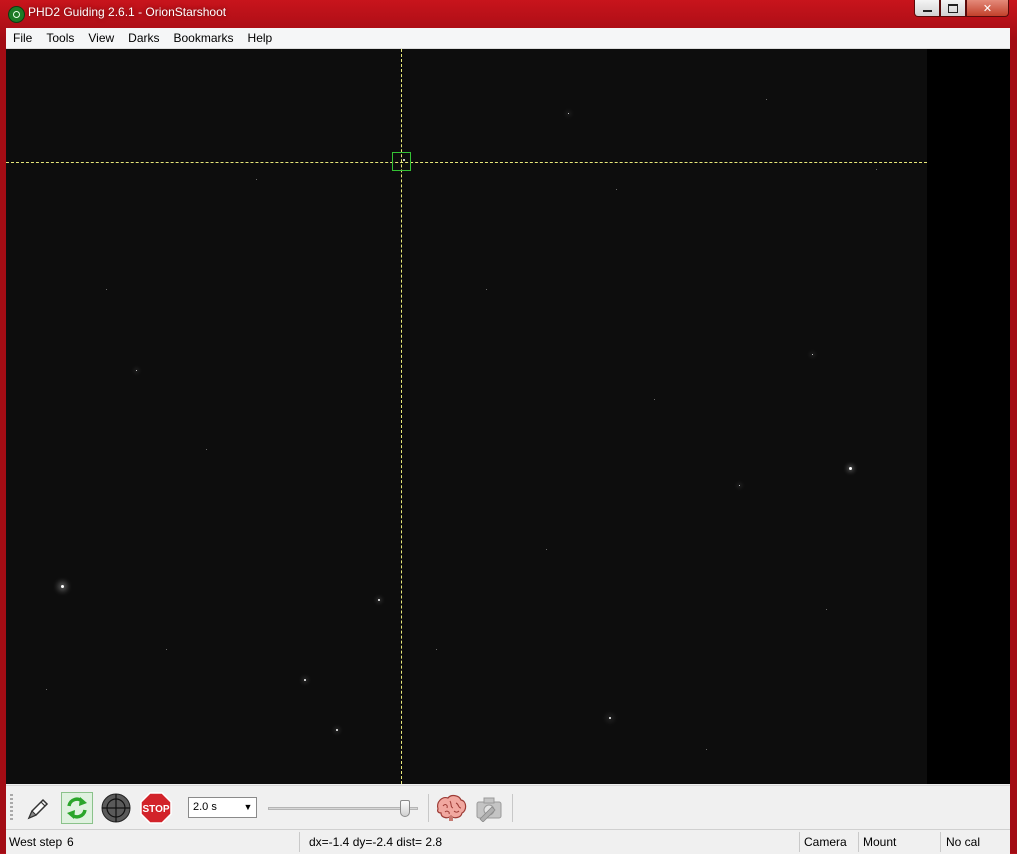 This screenshot has width=1017, height=854. I want to click on menu-bar: File Tools View Darks Bookmarks Help, so click(508, 38).